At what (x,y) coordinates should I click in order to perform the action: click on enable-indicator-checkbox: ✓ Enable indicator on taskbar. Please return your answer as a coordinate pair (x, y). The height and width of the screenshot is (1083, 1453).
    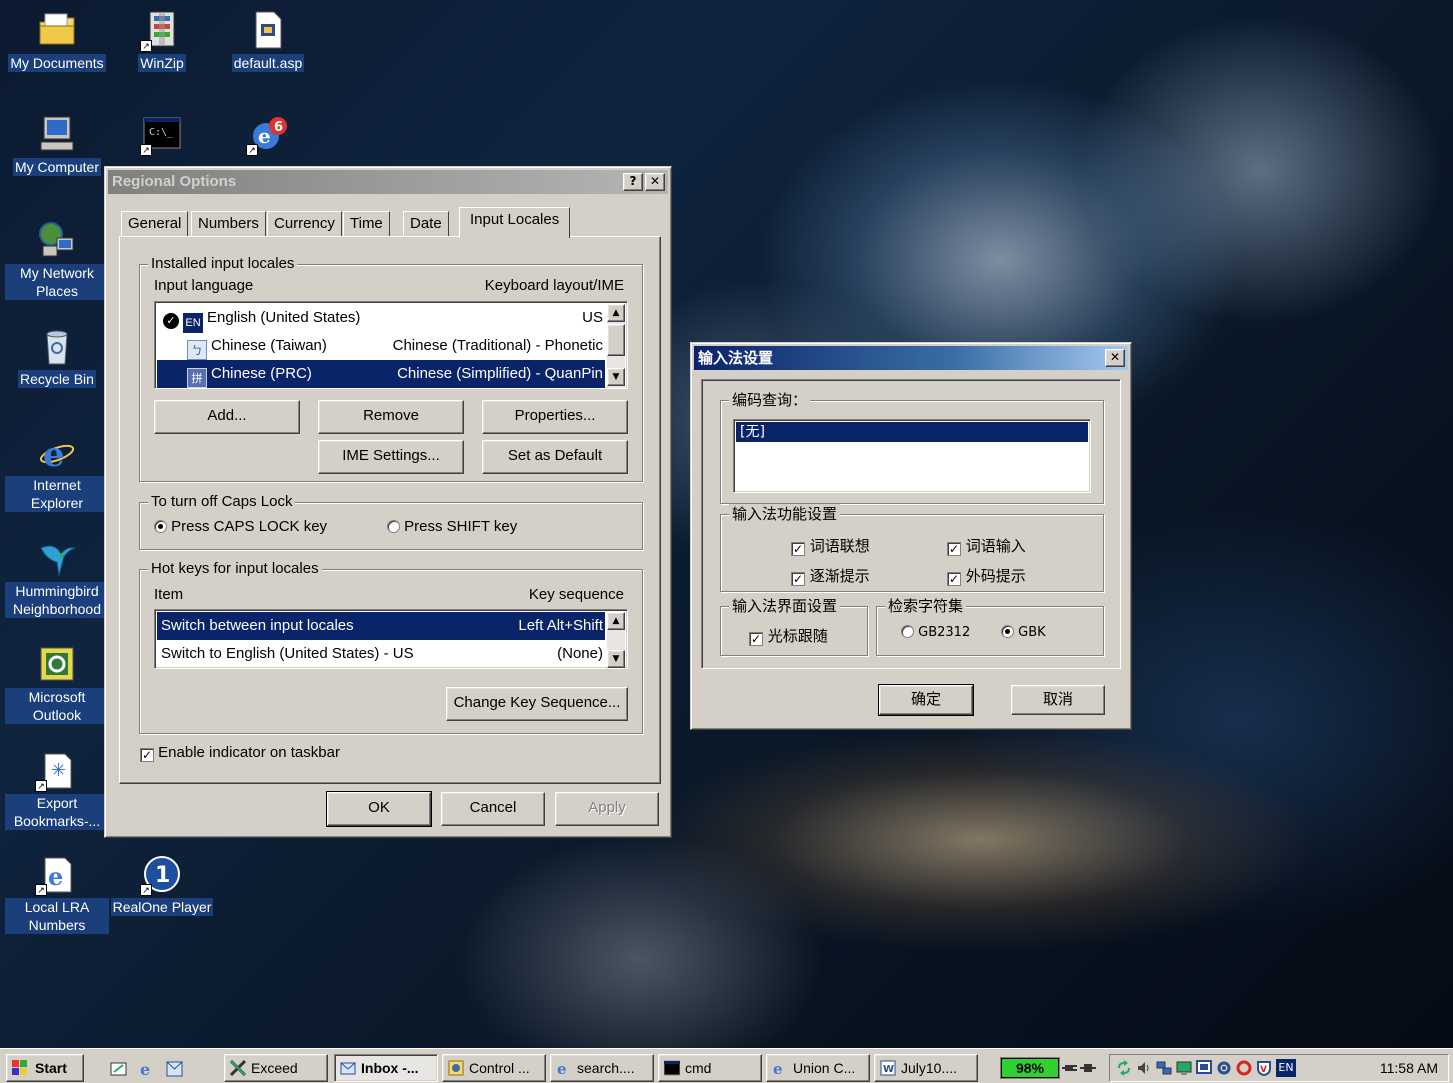
    Looking at the image, I should click on (240, 753).